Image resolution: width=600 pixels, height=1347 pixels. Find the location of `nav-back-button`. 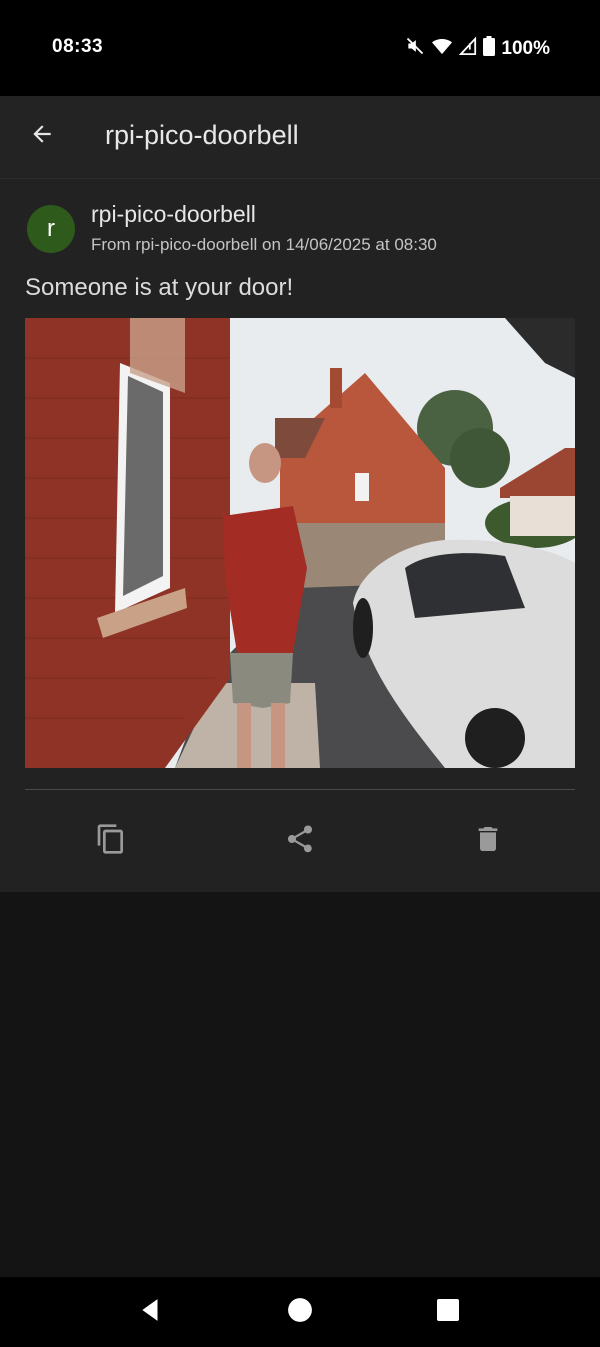

nav-back-button is located at coordinates (151, 1312).